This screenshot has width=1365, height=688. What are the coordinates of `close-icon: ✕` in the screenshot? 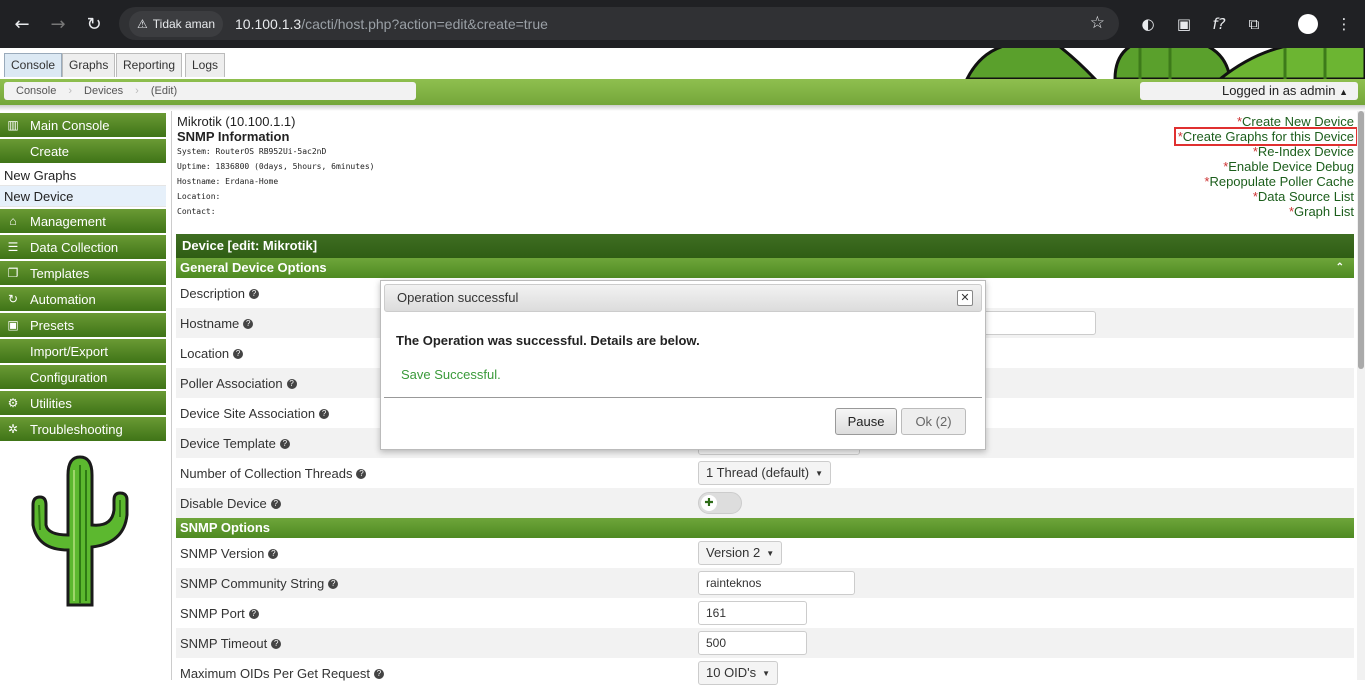 It's located at (965, 298).